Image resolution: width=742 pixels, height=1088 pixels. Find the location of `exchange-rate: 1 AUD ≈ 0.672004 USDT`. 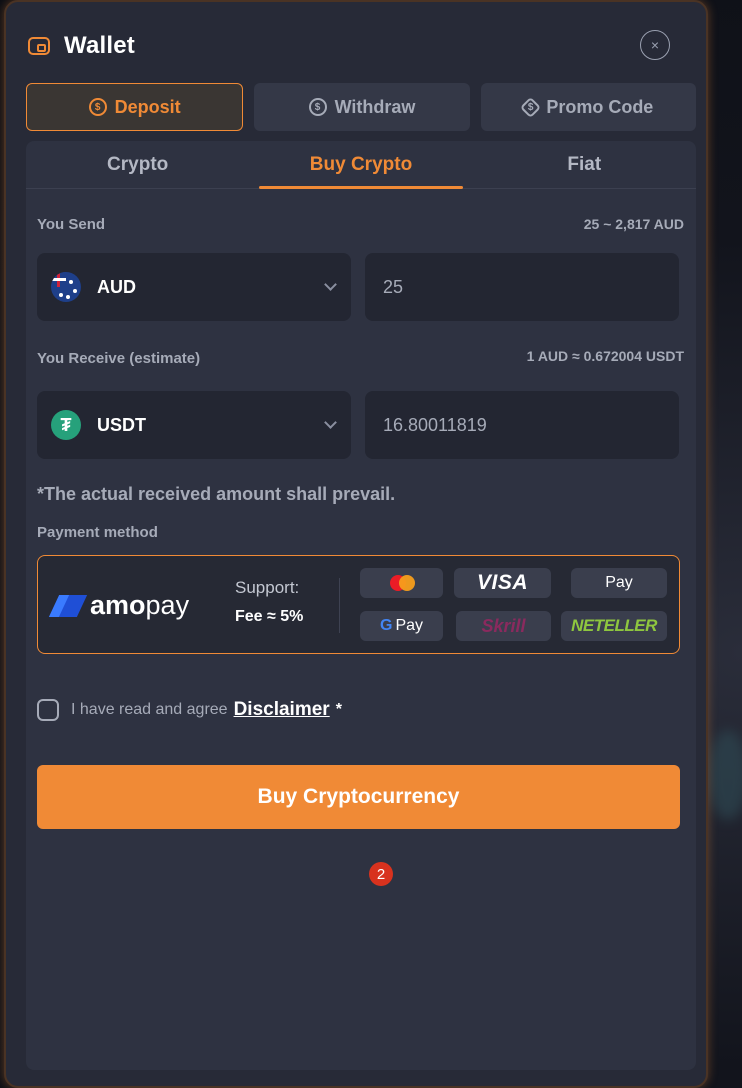

exchange-rate: 1 AUD ≈ 0.672004 USDT is located at coordinates (605, 356).